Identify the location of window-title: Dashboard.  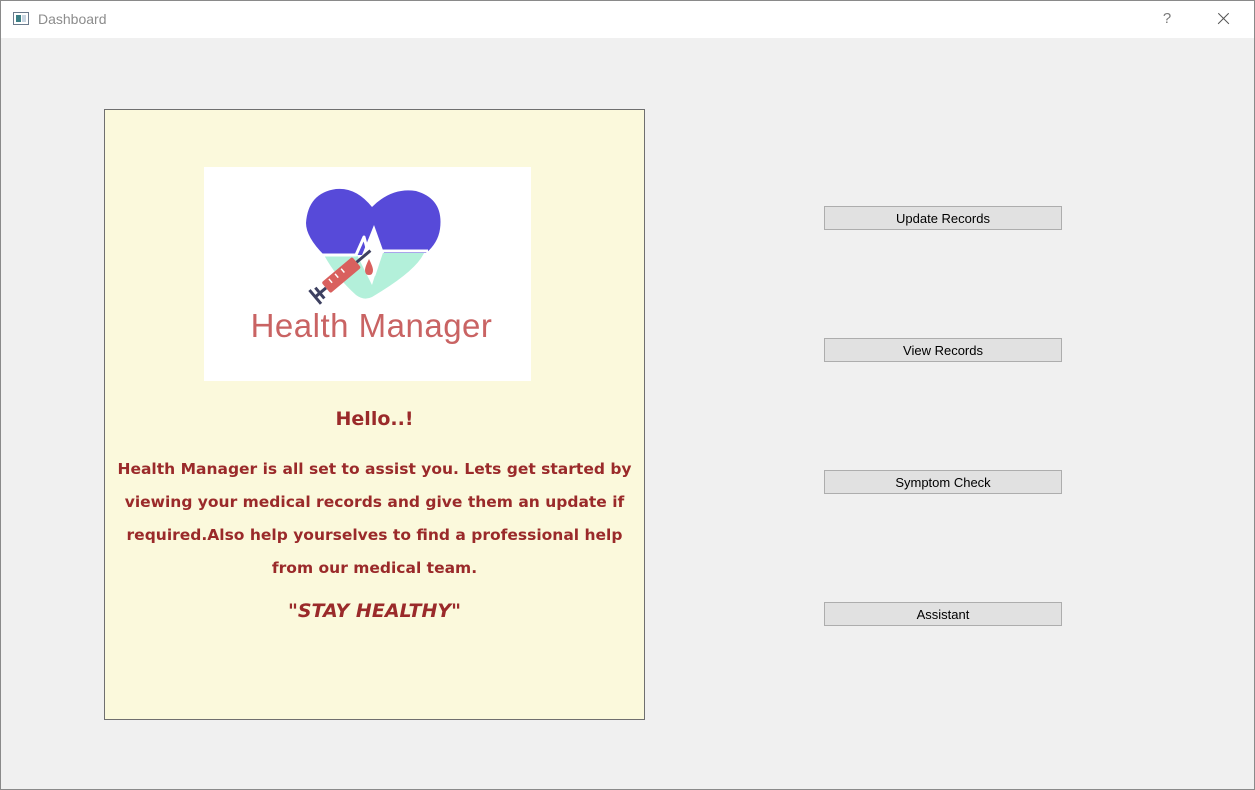
(72, 19).